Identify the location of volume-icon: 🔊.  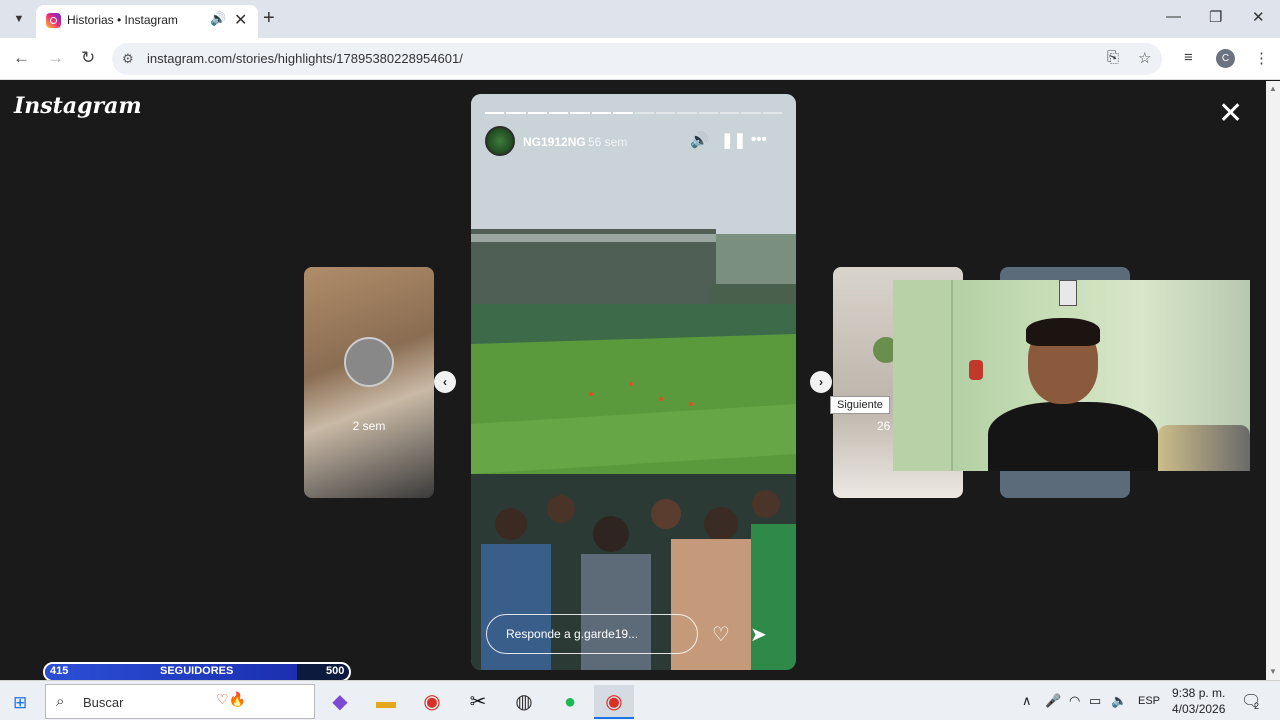
(699, 140).